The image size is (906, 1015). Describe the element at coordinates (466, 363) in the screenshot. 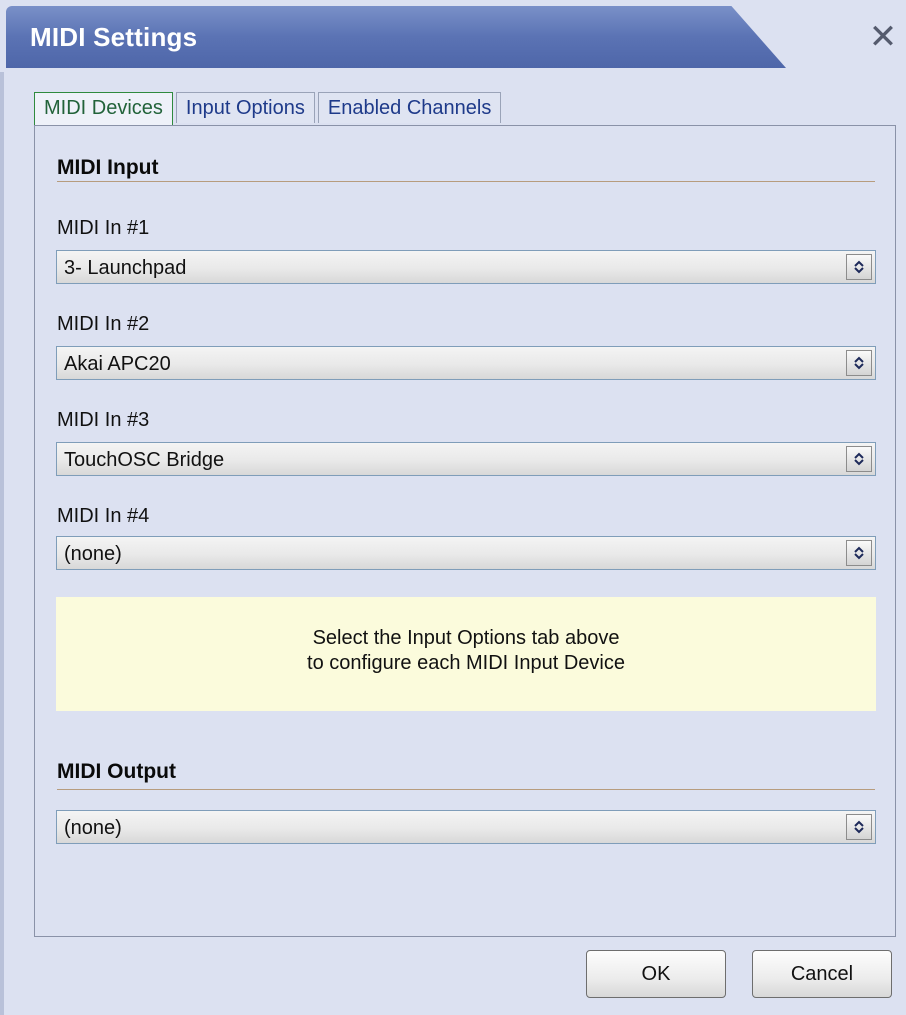

I see `midi-in-2-select: Akai APC20` at that location.